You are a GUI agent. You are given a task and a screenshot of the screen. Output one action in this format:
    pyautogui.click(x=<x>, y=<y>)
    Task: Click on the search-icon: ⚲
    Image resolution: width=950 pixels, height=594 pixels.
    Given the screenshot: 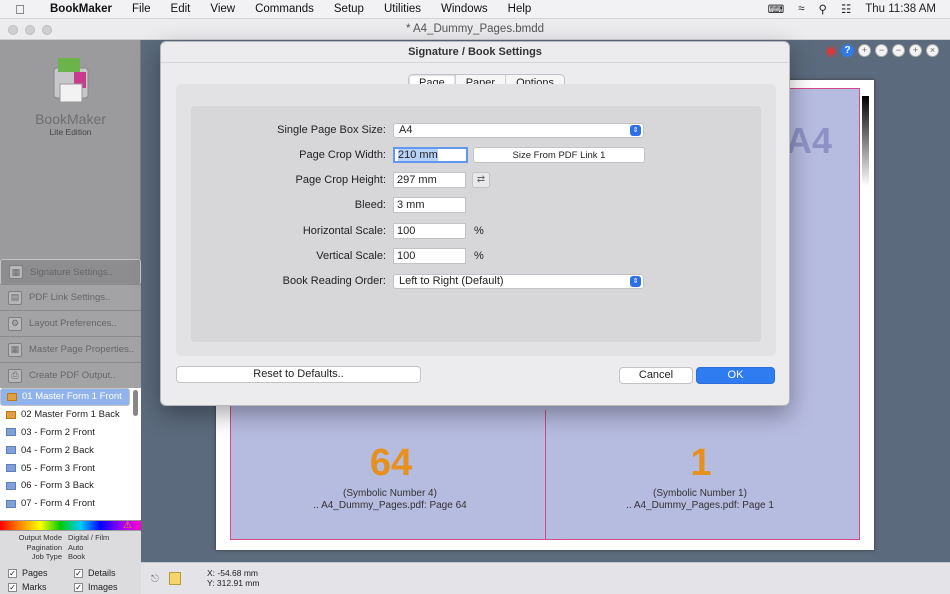 What is the action you would take?
    pyautogui.click(x=823, y=9)
    